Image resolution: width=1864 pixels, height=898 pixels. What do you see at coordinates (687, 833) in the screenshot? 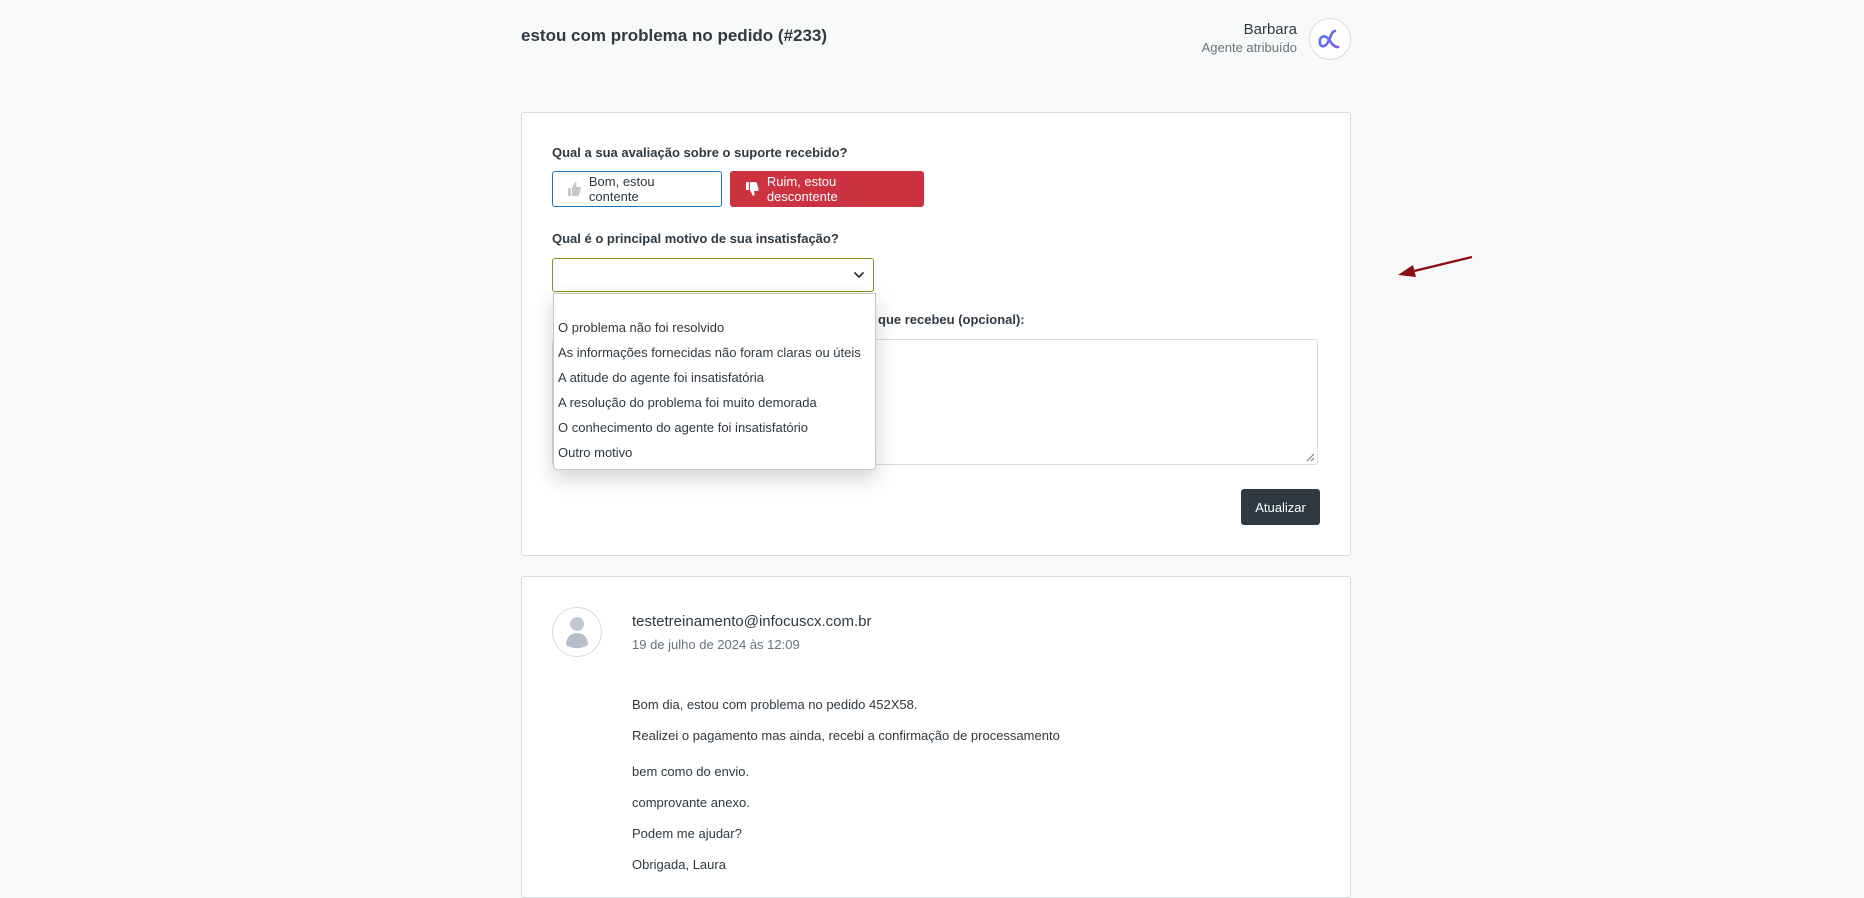
I see `comment-line: Podem me ajudar?` at bounding box center [687, 833].